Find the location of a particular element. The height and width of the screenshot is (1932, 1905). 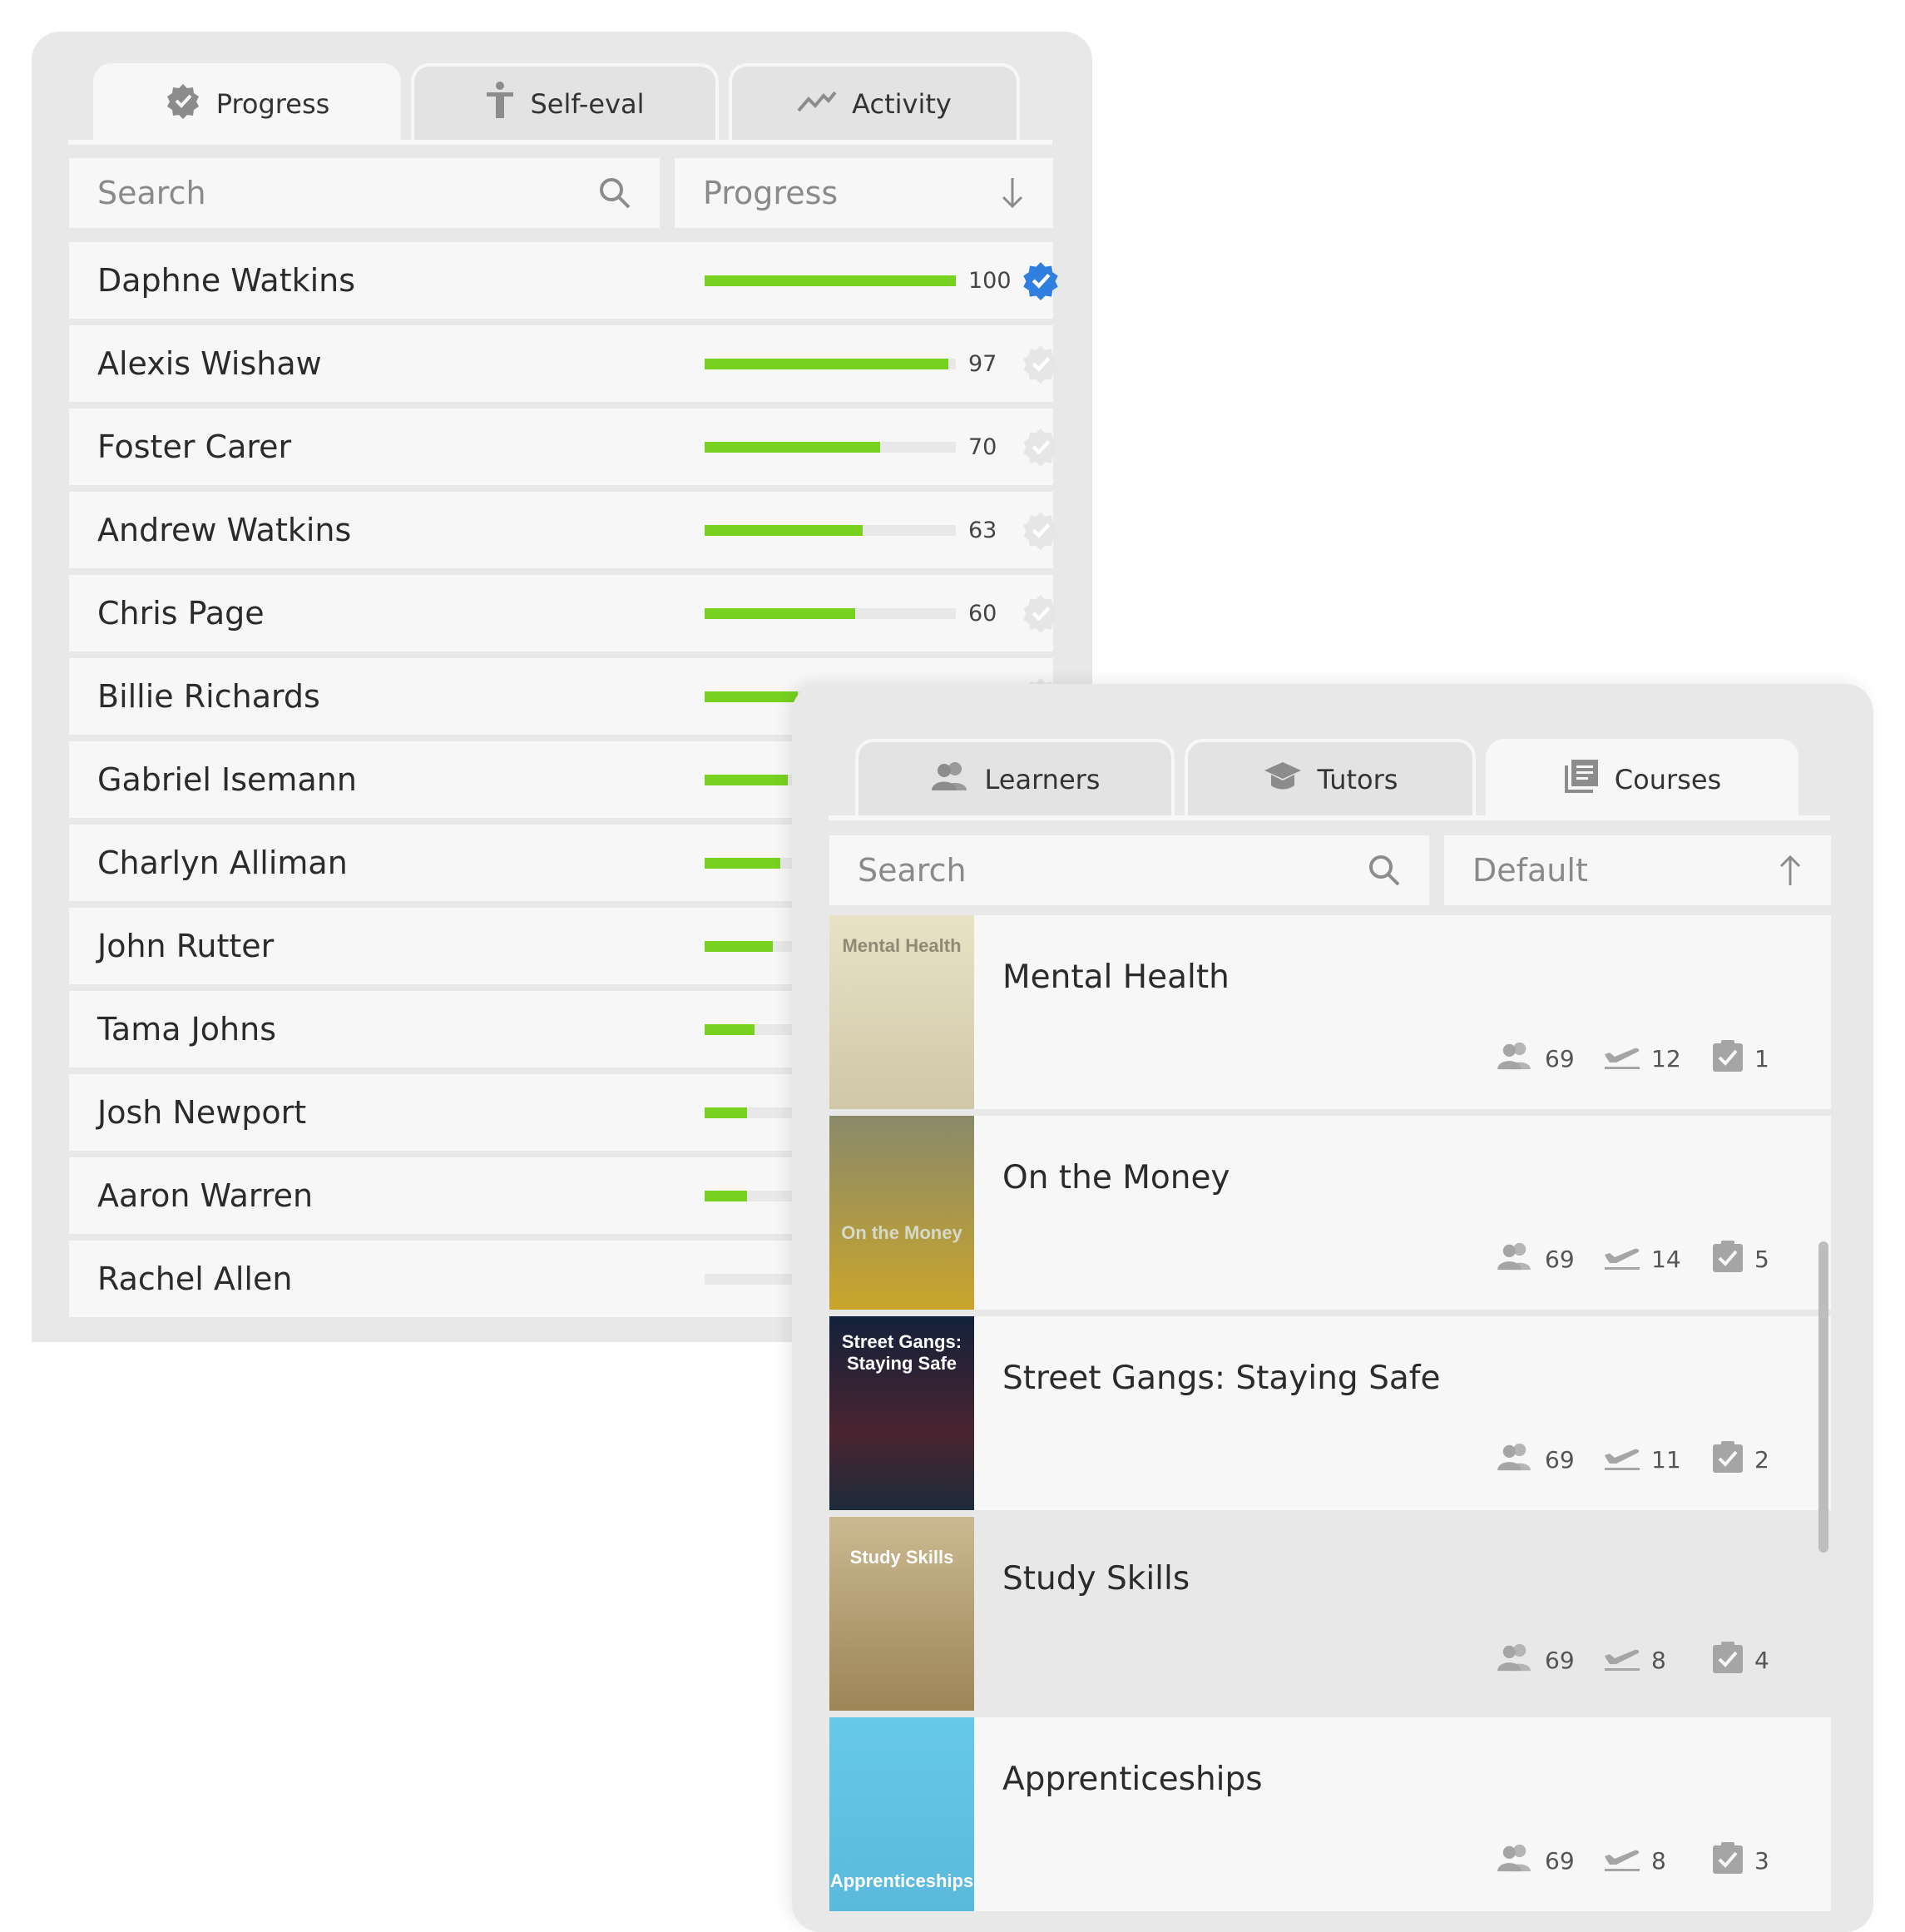

course-thumbnail: Apprenticeships is located at coordinates (901, 1814).